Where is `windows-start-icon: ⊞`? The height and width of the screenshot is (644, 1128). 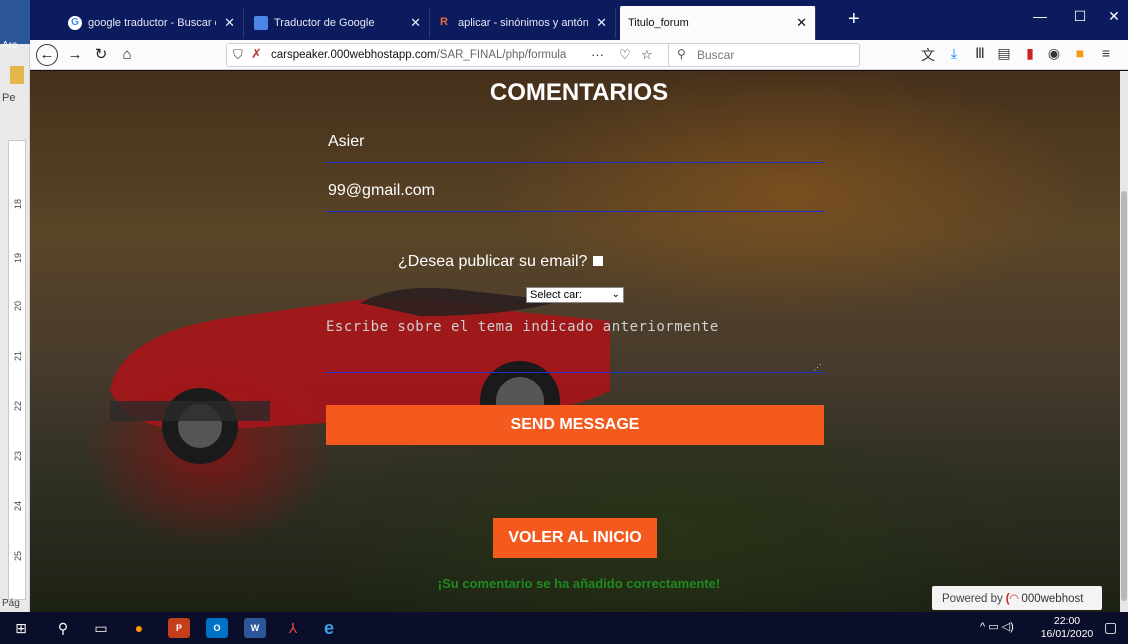 windows-start-icon: ⊞ is located at coordinates (21, 628).